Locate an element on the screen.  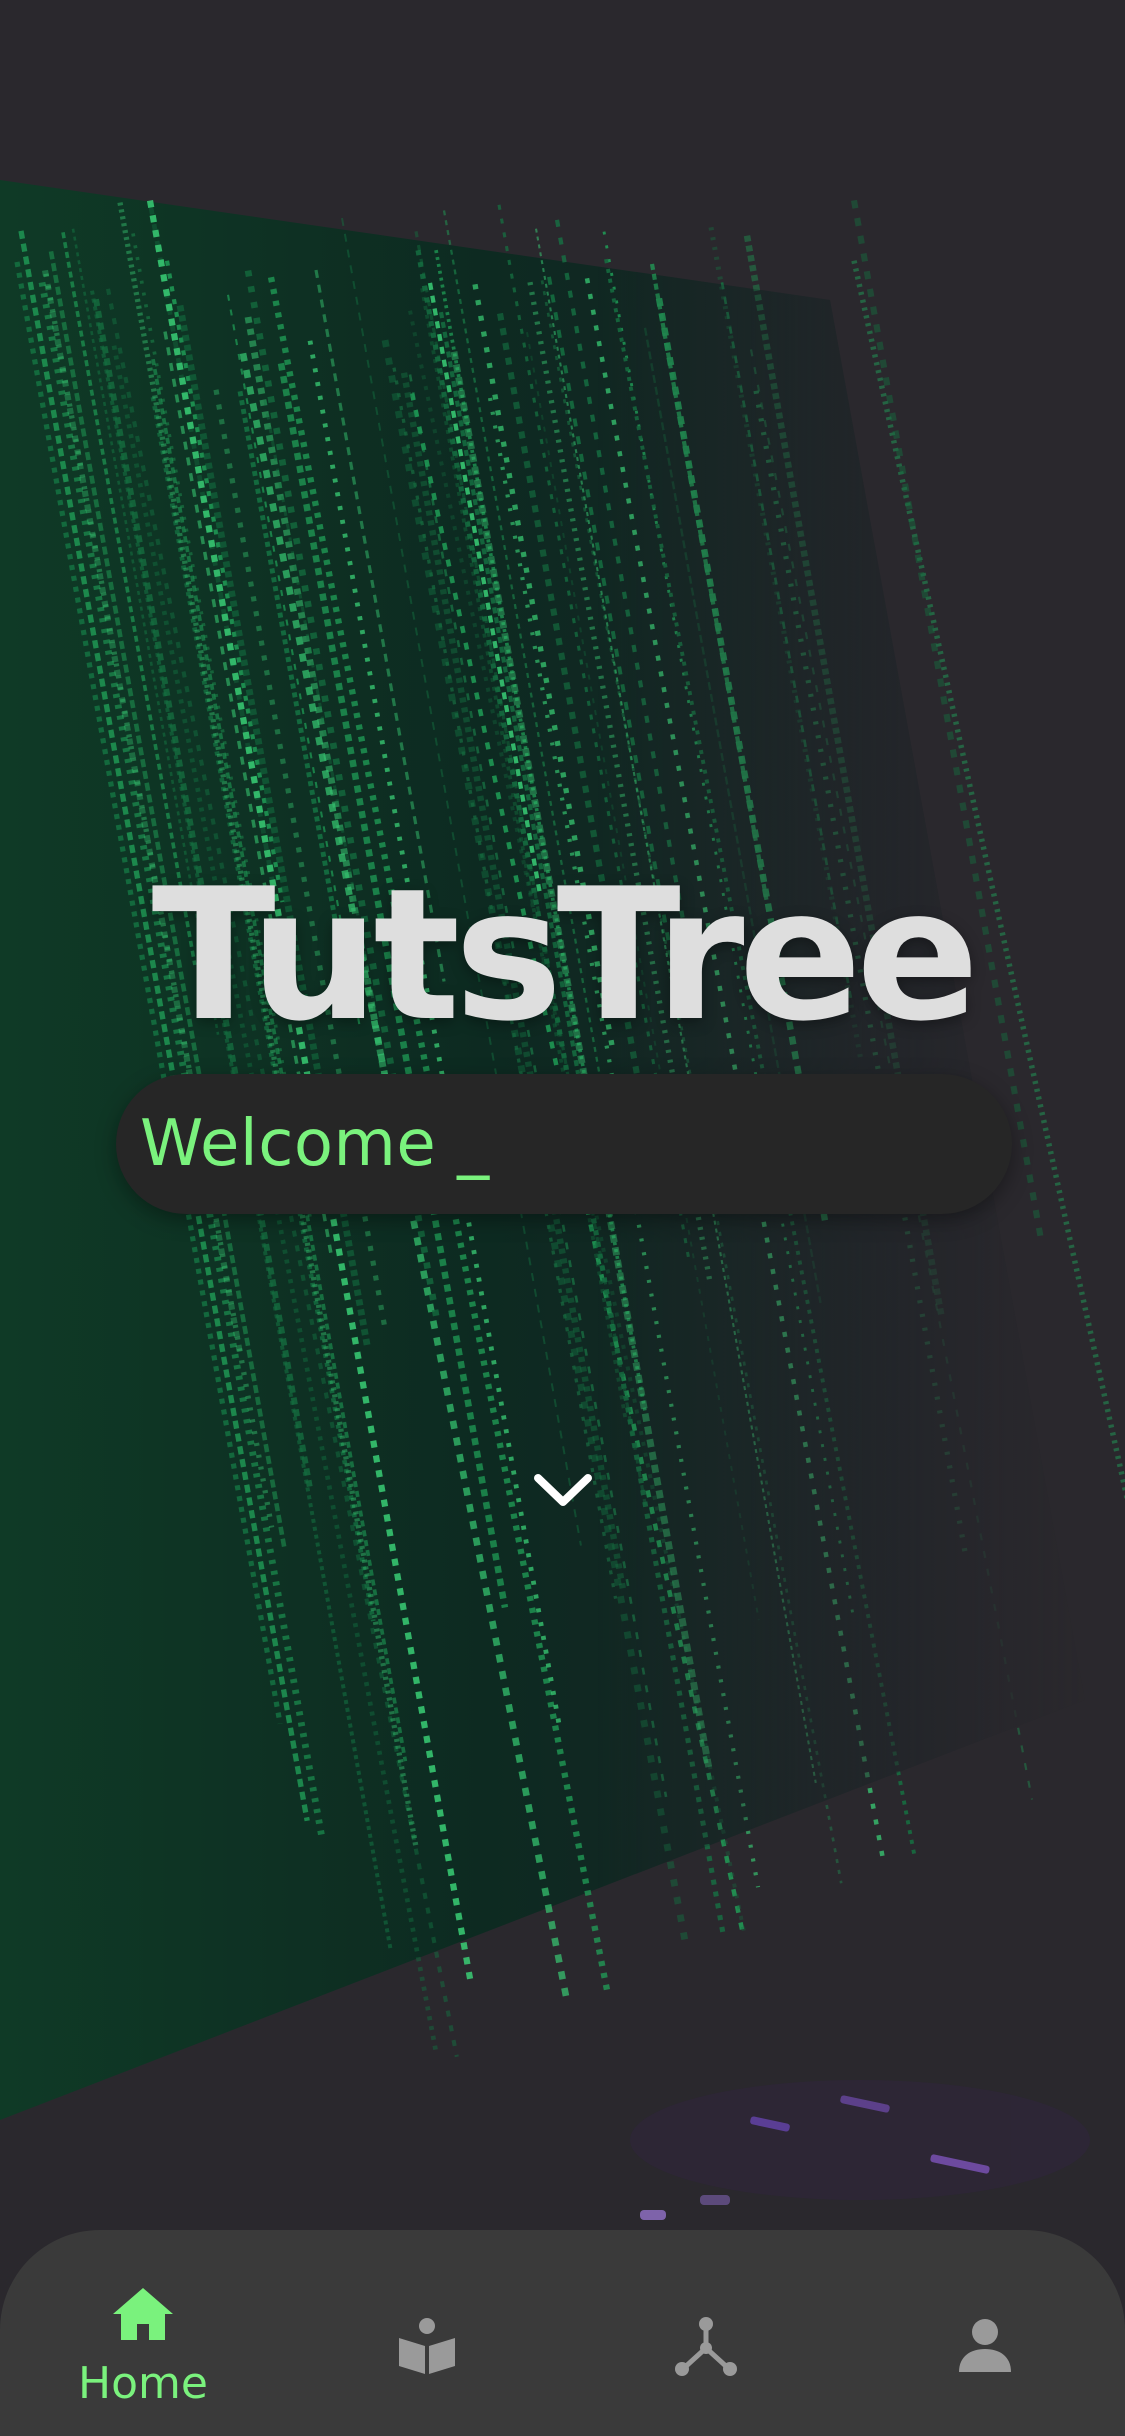
chevron-down-icon is located at coordinates (563, 1490).